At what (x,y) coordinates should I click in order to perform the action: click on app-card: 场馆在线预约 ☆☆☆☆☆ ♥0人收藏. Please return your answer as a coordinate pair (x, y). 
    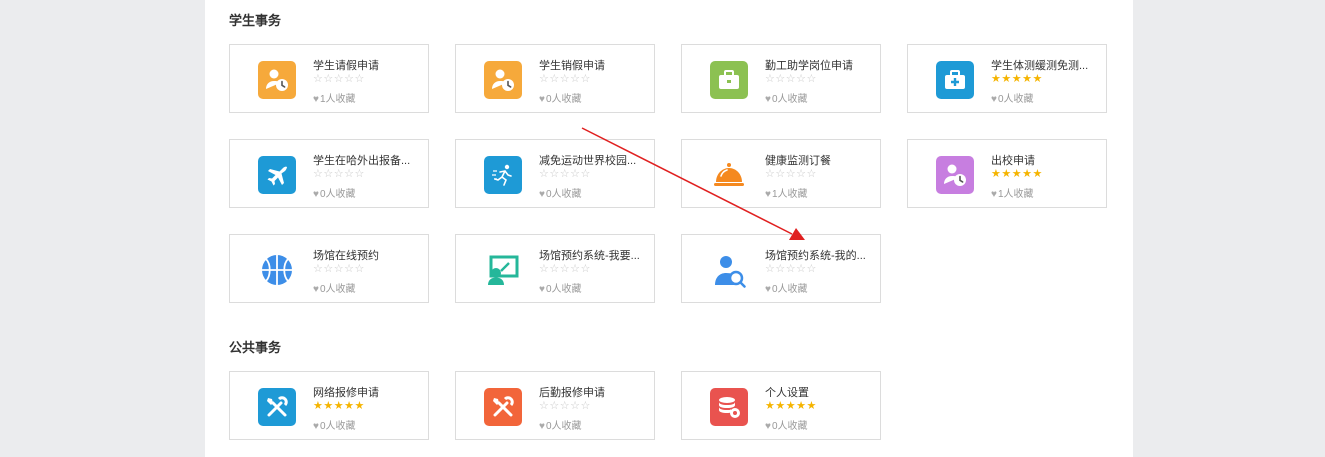
    Looking at the image, I should click on (329, 268).